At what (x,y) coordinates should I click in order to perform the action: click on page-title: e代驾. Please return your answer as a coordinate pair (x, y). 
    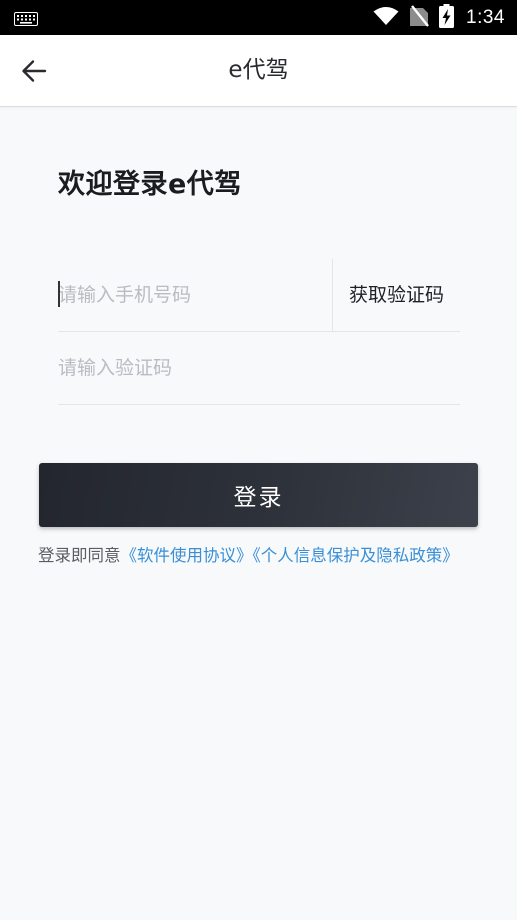
    Looking at the image, I should click on (258, 70).